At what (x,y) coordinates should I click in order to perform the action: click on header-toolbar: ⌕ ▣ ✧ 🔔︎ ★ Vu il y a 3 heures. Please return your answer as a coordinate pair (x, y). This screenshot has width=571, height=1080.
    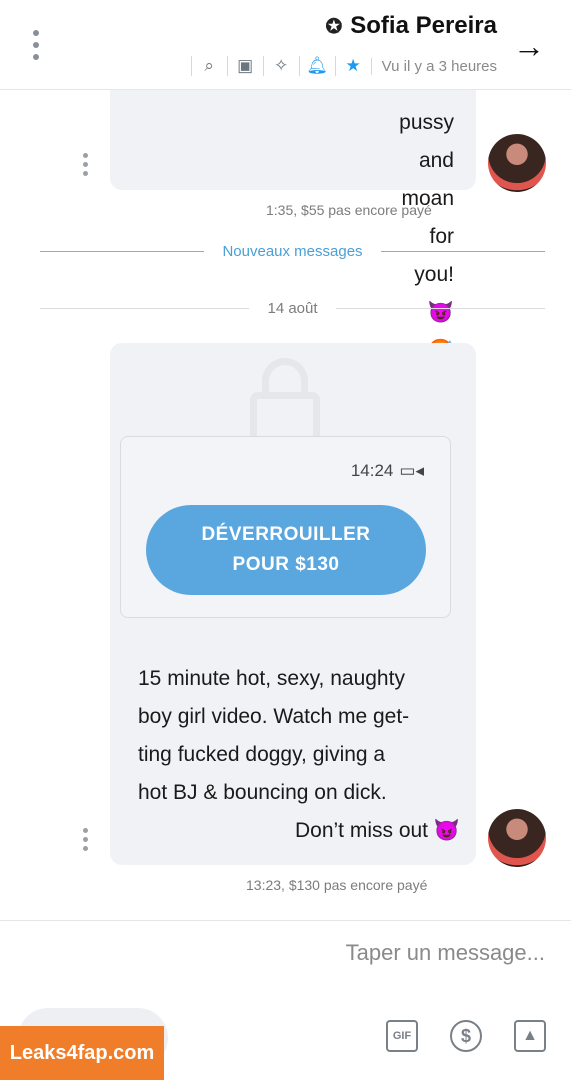
    Looking at the image, I should click on (343, 66).